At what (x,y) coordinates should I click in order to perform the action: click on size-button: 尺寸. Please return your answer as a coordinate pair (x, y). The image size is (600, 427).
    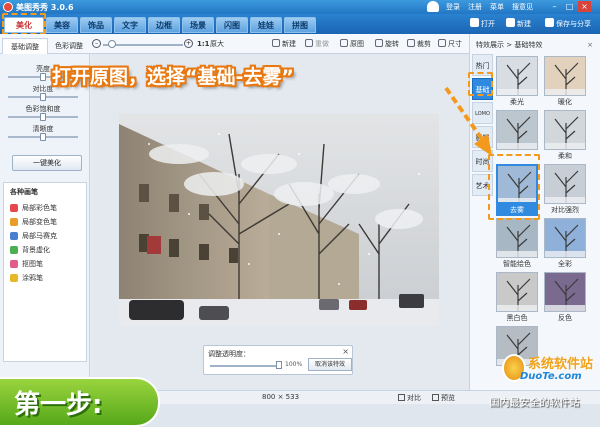
    Looking at the image, I should click on (450, 44).